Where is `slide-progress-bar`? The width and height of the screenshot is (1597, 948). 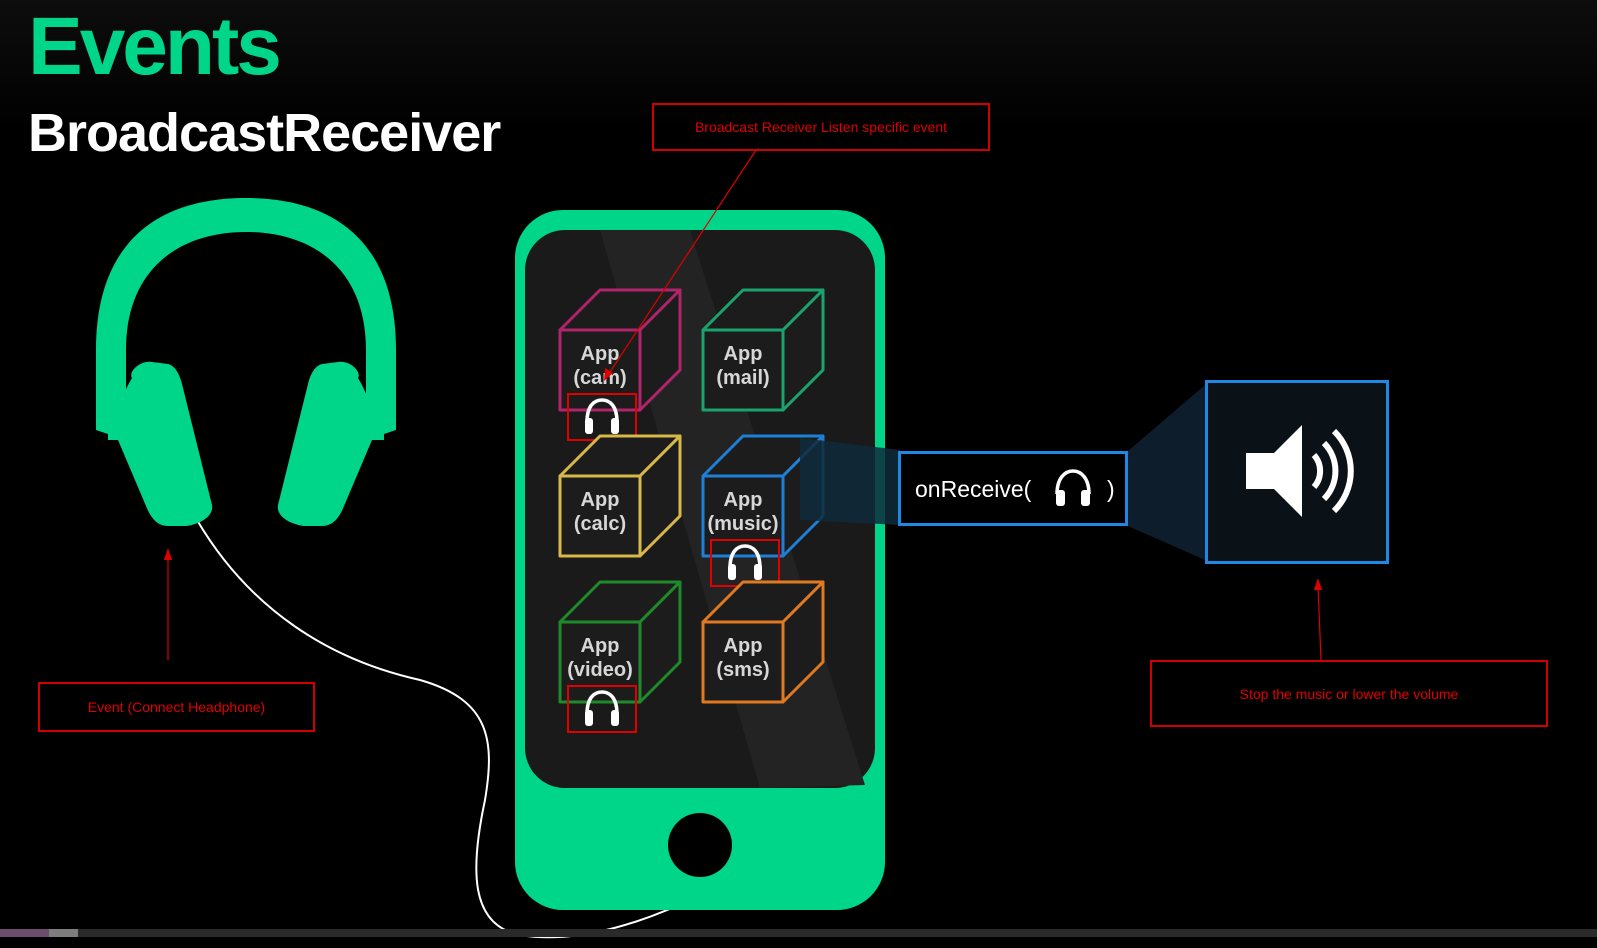 slide-progress-bar is located at coordinates (798, 933).